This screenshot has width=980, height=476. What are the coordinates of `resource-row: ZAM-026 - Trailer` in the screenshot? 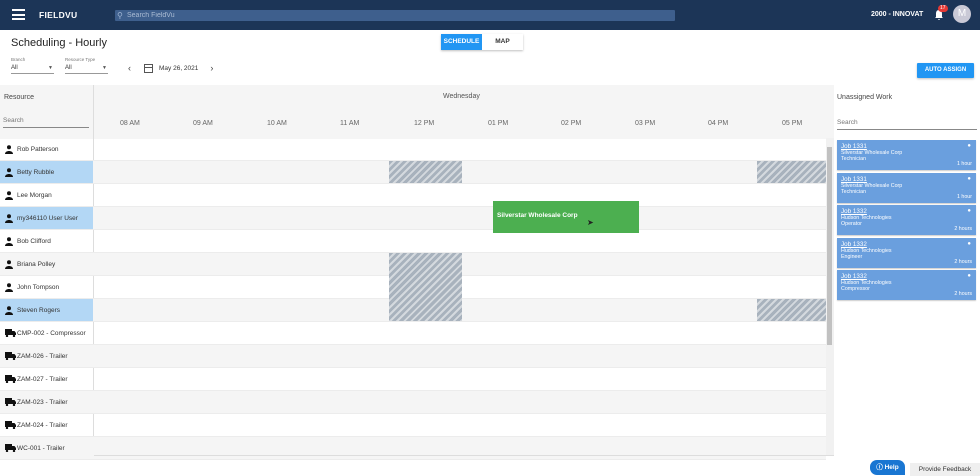 It's located at (413, 356).